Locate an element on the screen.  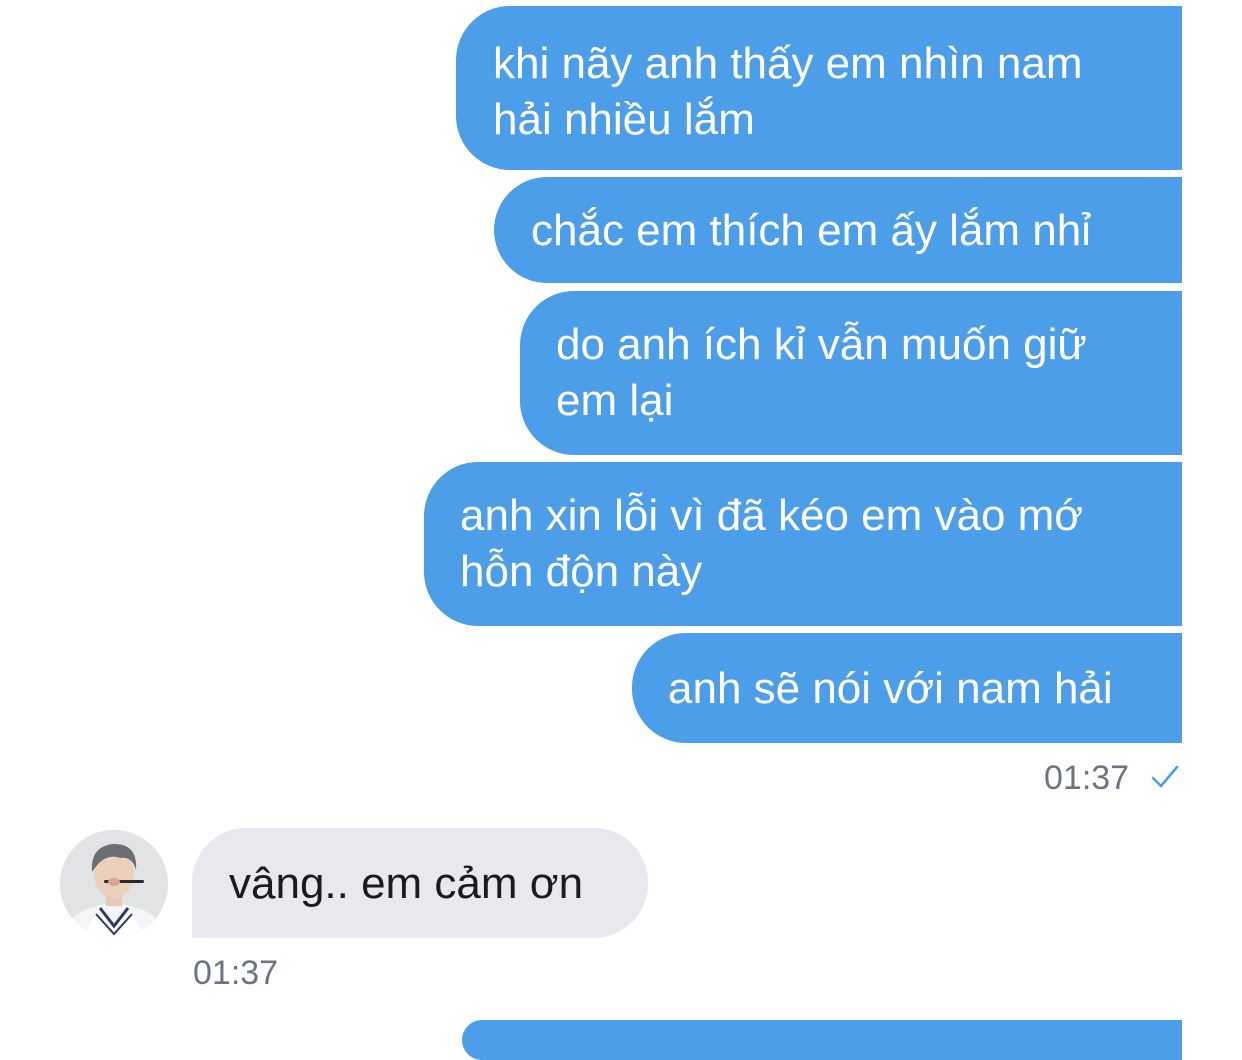
outgoing-message-bubble: chắc em thích em ấy lắm nhỉ is located at coordinates (838, 230).